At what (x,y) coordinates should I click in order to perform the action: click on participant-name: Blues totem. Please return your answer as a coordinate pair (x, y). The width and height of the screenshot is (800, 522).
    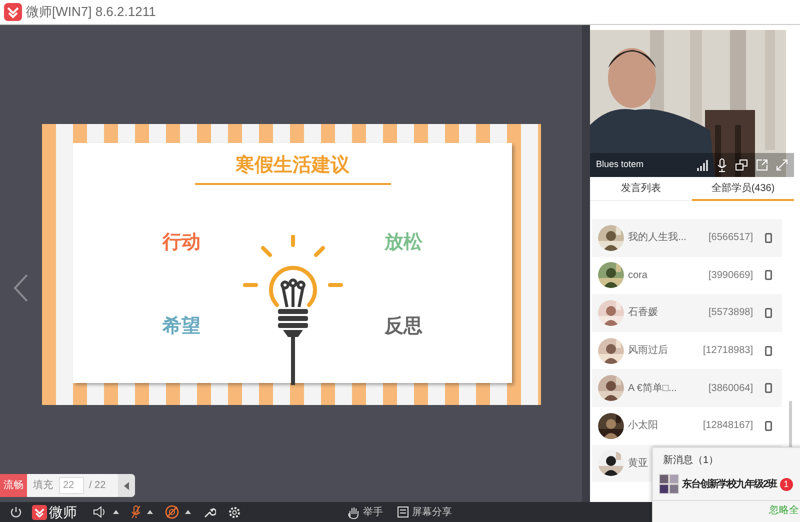
    Looking at the image, I should click on (620, 165).